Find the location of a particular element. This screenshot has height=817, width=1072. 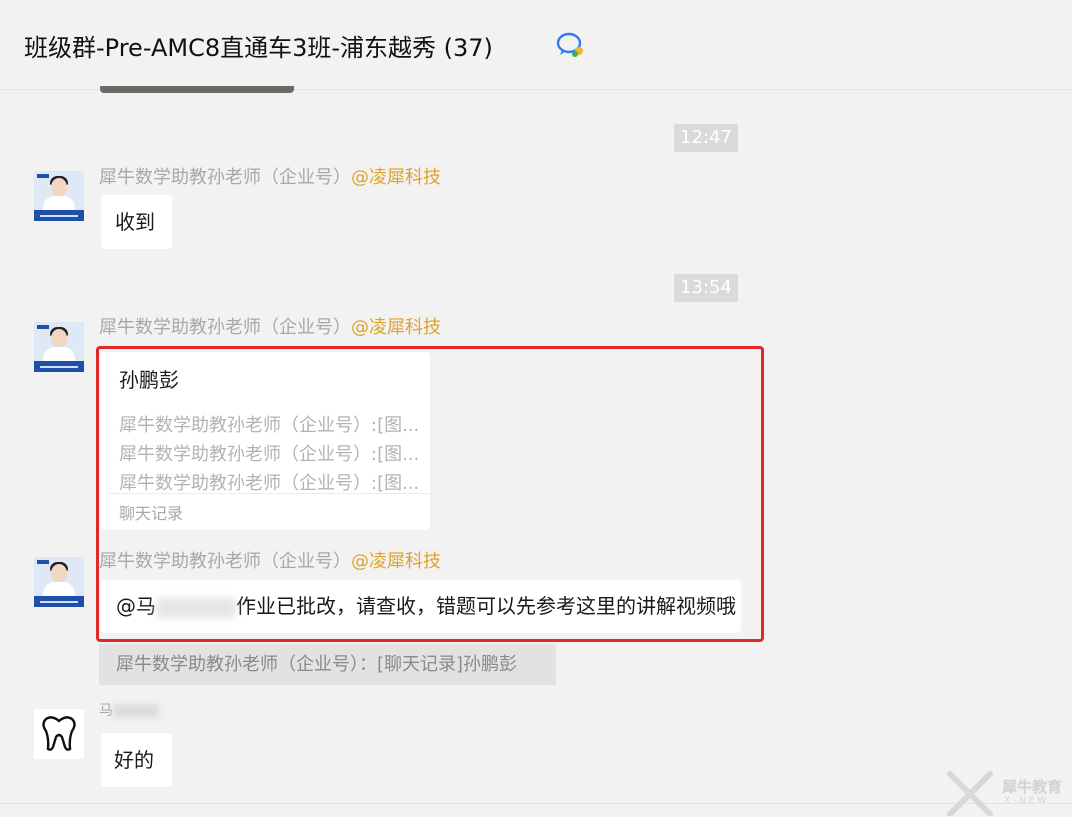

timestamp: 13:54 is located at coordinates (706, 288).